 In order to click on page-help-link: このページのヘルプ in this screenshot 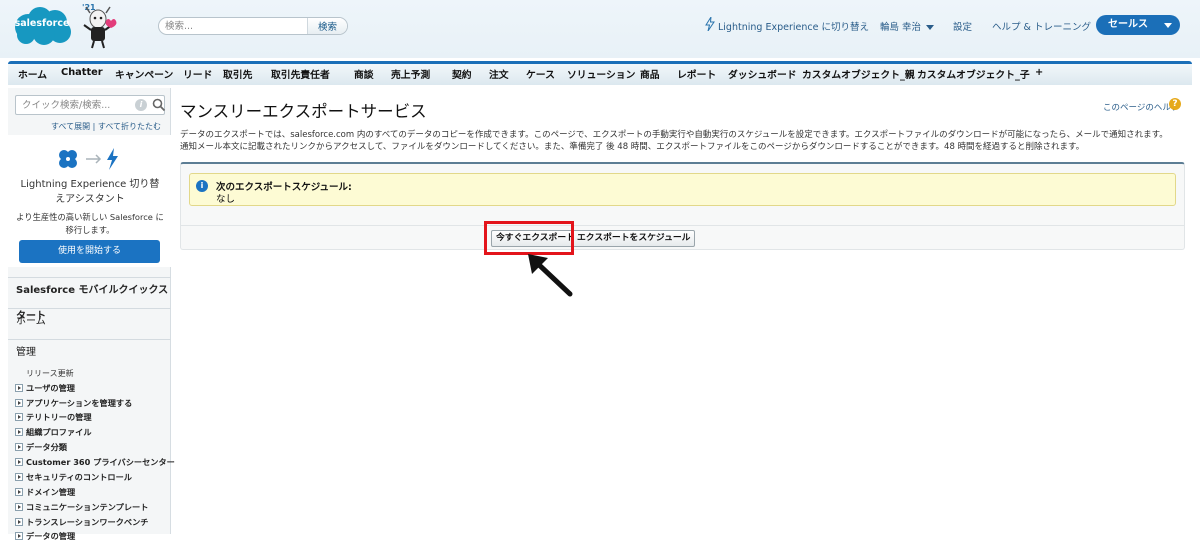, I will do `click(1141, 107)`.